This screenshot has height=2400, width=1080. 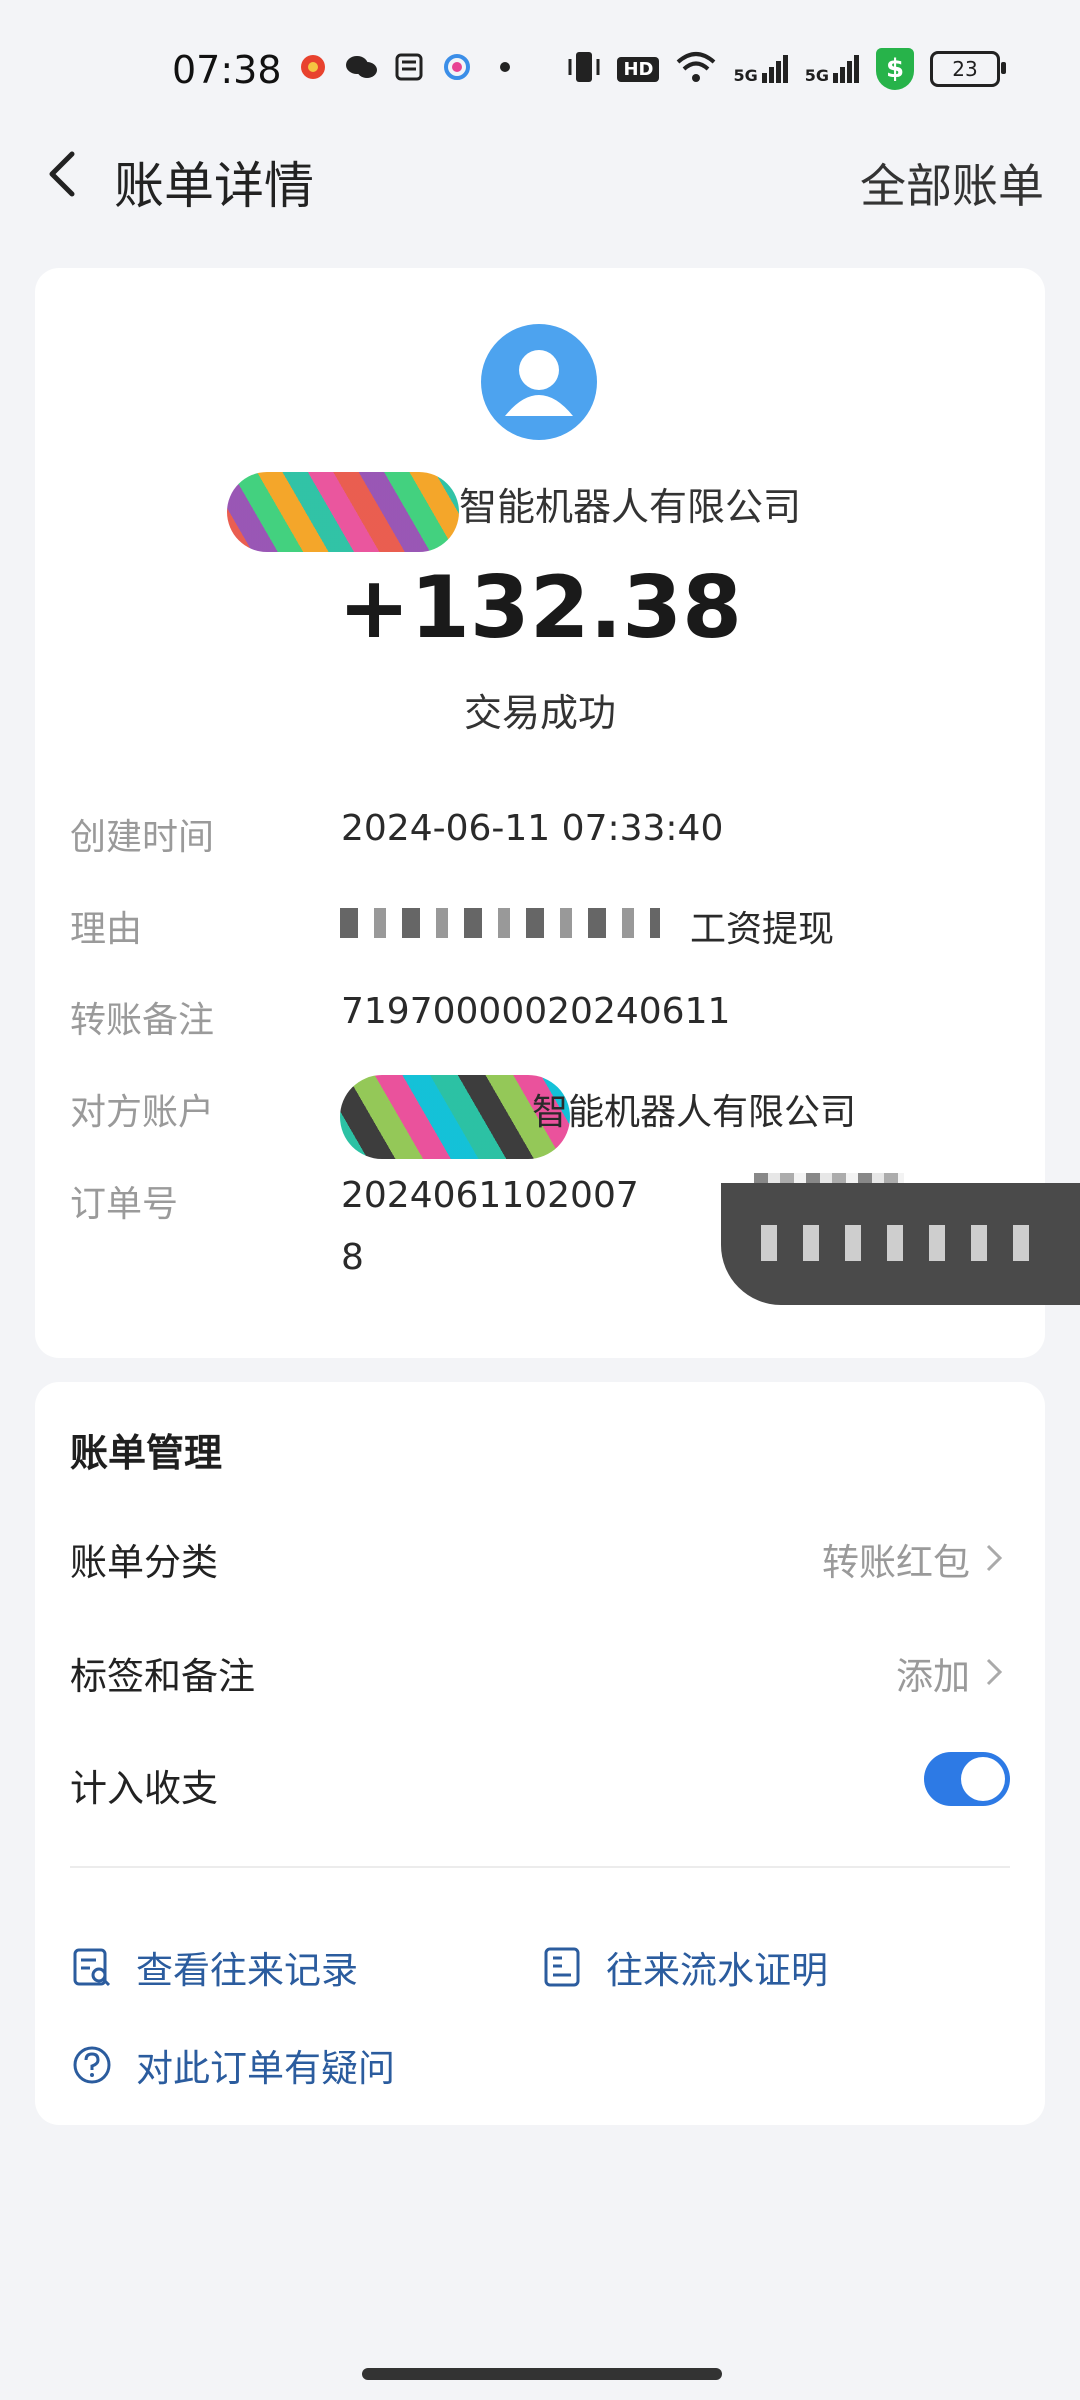 I want to click on detail-key: 转账备注, so click(x=142, y=1020).